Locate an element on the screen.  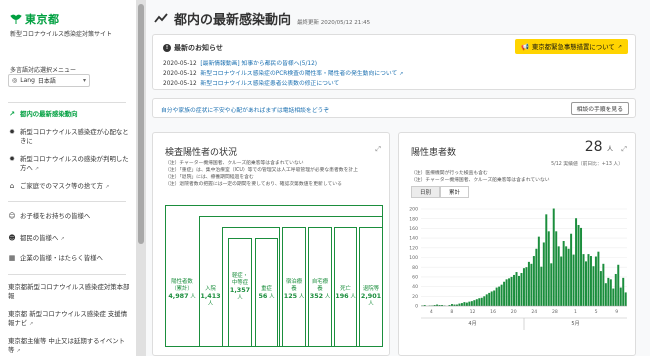
consult-text: 自分や家族の症状に不安や心配があればまずは電話相談をどうぞ is located at coordinates (245, 109).